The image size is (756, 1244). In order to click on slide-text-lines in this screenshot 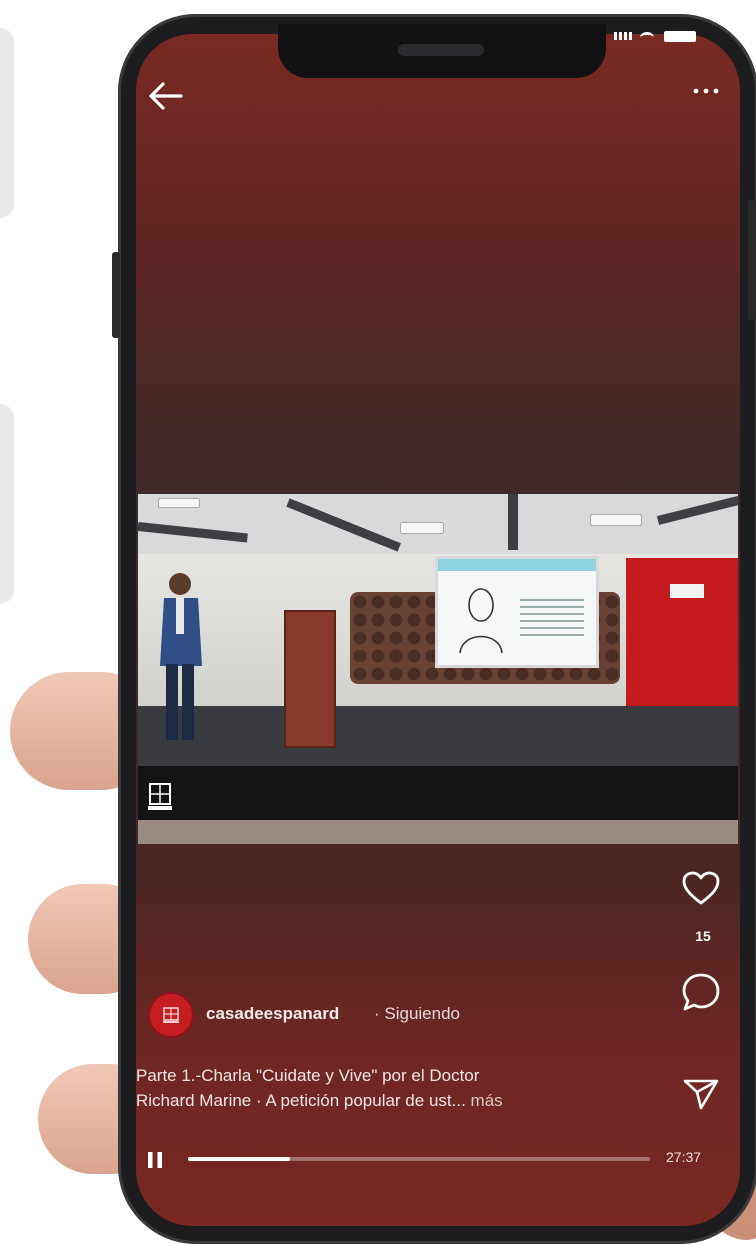, I will do `click(552, 619)`.